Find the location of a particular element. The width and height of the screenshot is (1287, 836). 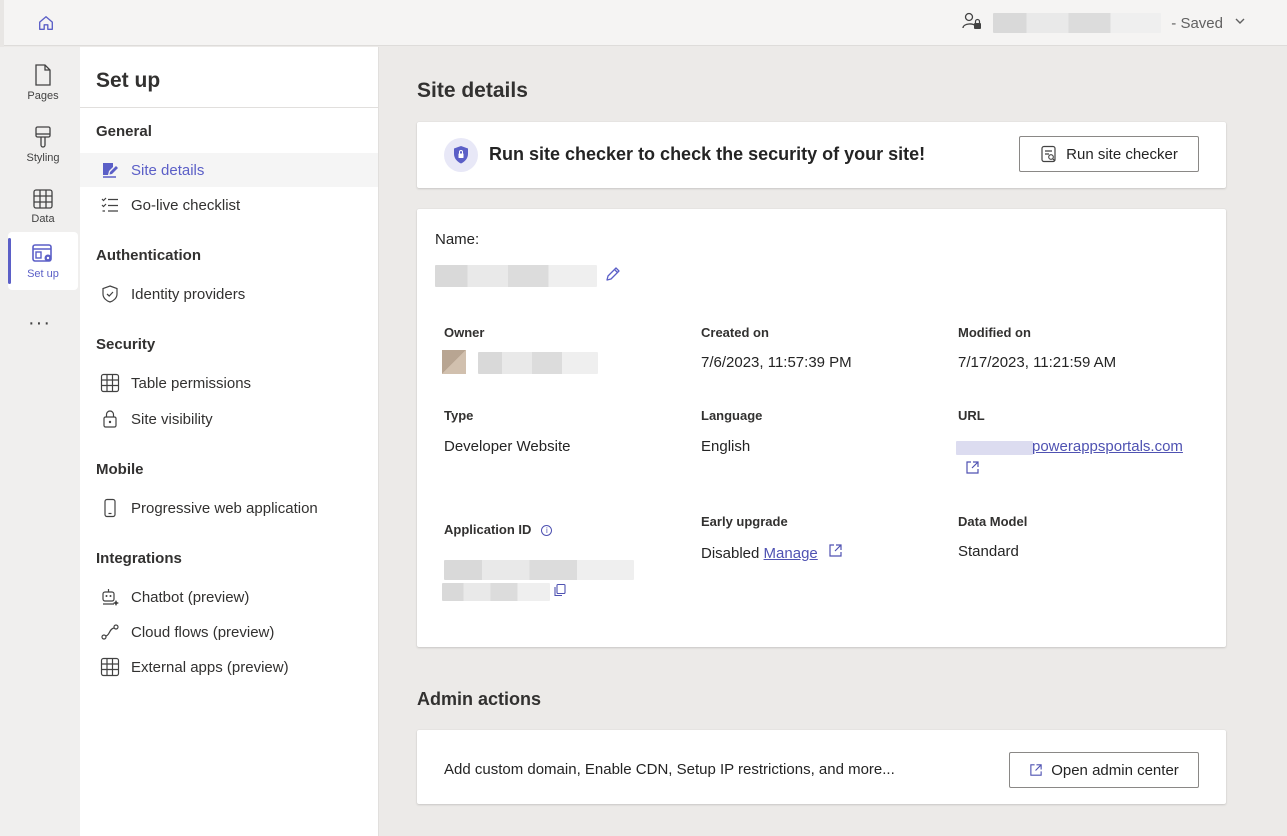

edit-page-icon is located at coordinates (110, 170).